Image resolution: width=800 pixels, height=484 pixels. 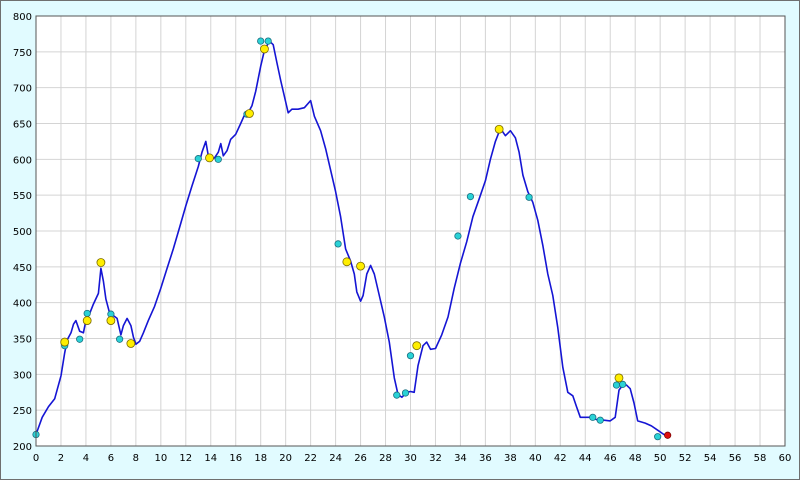 What do you see at coordinates (685, 458) in the screenshot?
I see `x-tick-label: 52` at bounding box center [685, 458].